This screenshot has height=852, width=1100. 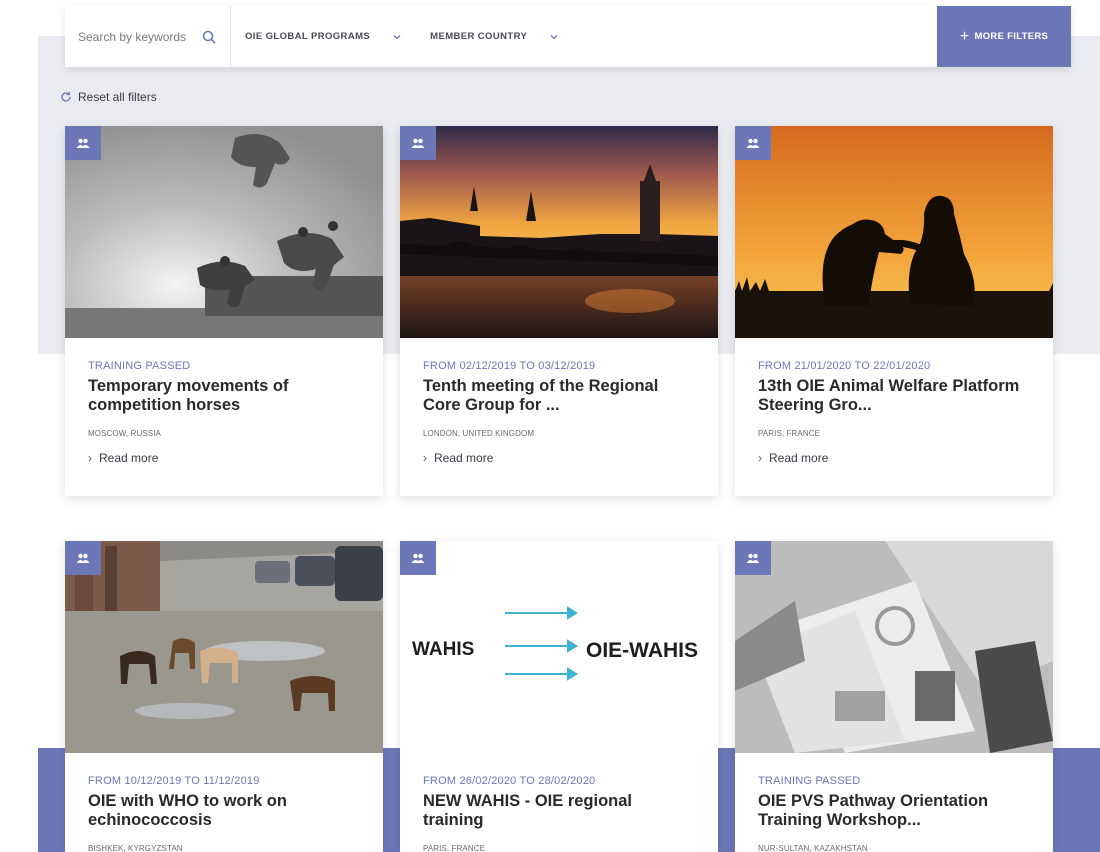 I want to click on refresh-icon, so click(x=66, y=97).